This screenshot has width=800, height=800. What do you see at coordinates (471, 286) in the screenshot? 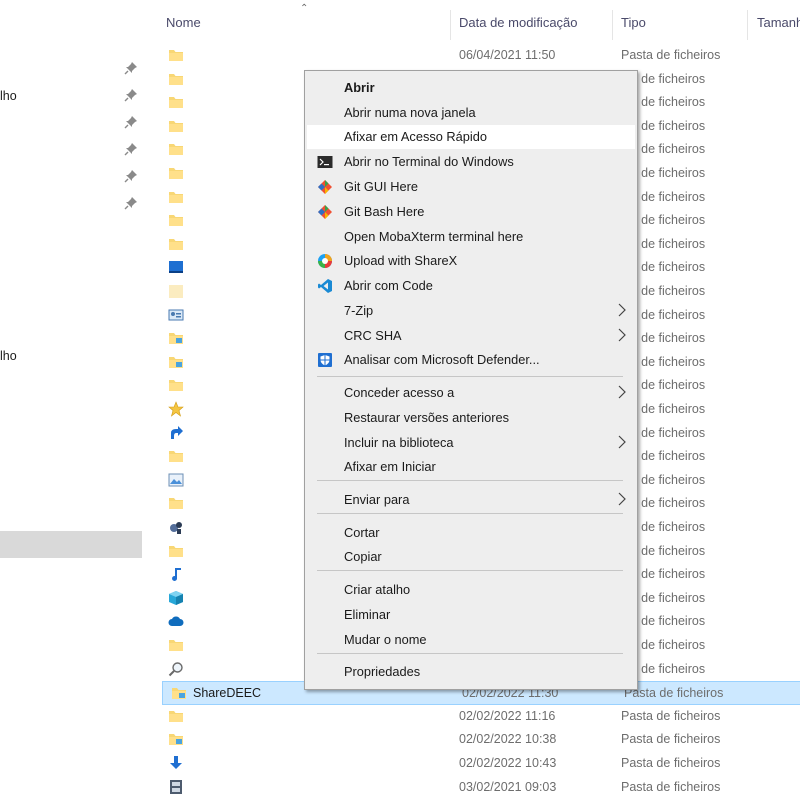
I see `menu-item: Abrir com Code` at bounding box center [471, 286].